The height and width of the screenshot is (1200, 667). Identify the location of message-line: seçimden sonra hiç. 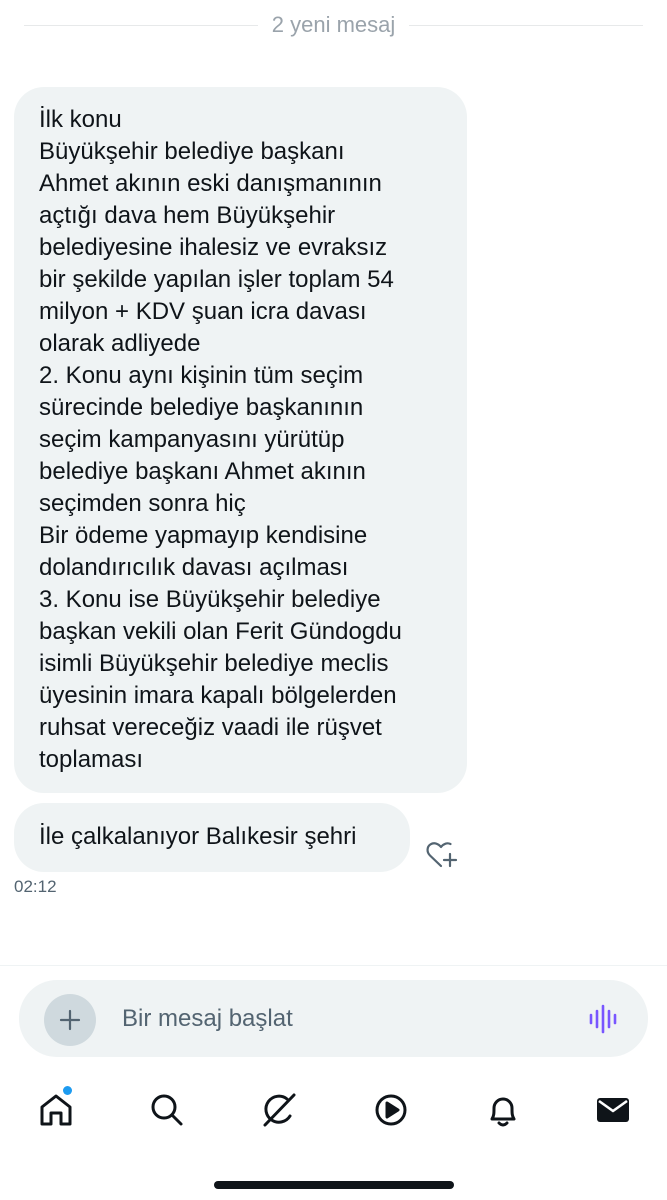
(142, 503).